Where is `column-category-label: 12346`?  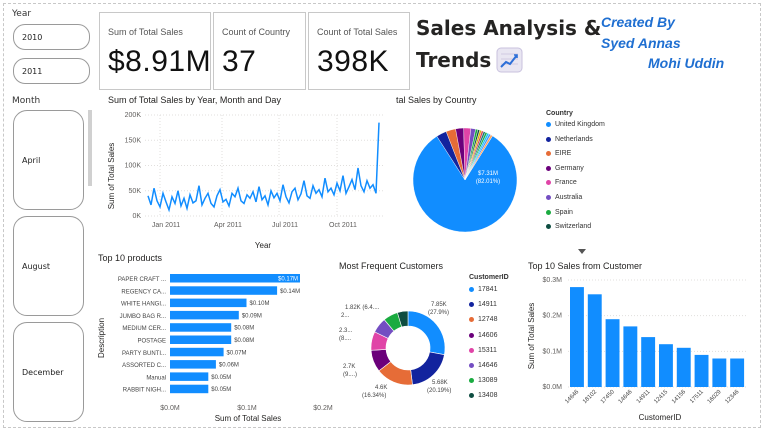
column-category-label: 12346 is located at coordinates (732, 397).